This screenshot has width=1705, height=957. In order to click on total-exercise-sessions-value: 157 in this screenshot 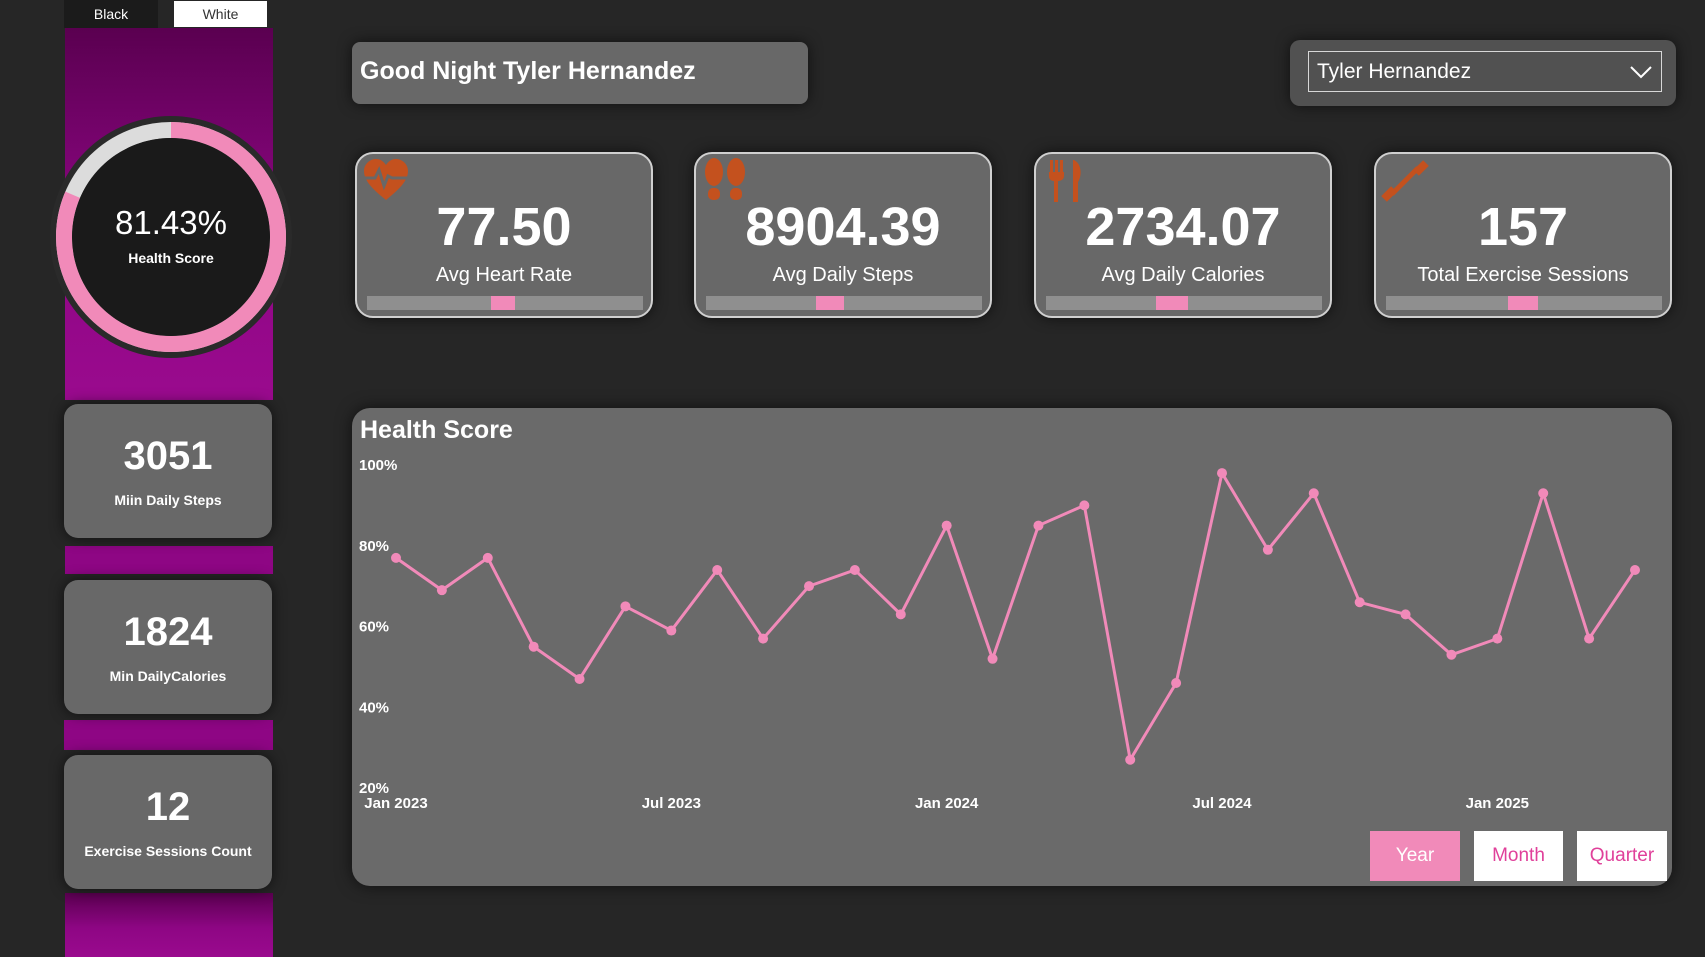, I will do `click(1523, 227)`.